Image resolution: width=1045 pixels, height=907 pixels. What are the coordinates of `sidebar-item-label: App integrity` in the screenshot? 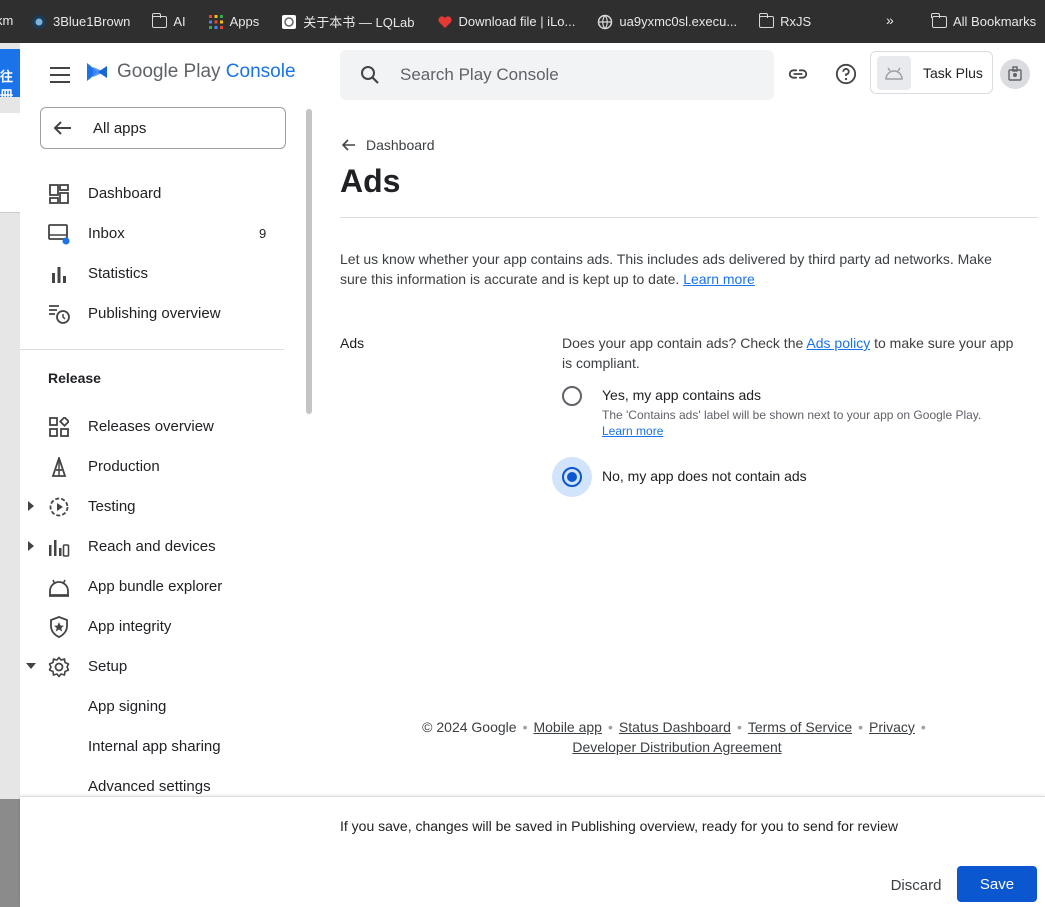 It's located at (130, 626).